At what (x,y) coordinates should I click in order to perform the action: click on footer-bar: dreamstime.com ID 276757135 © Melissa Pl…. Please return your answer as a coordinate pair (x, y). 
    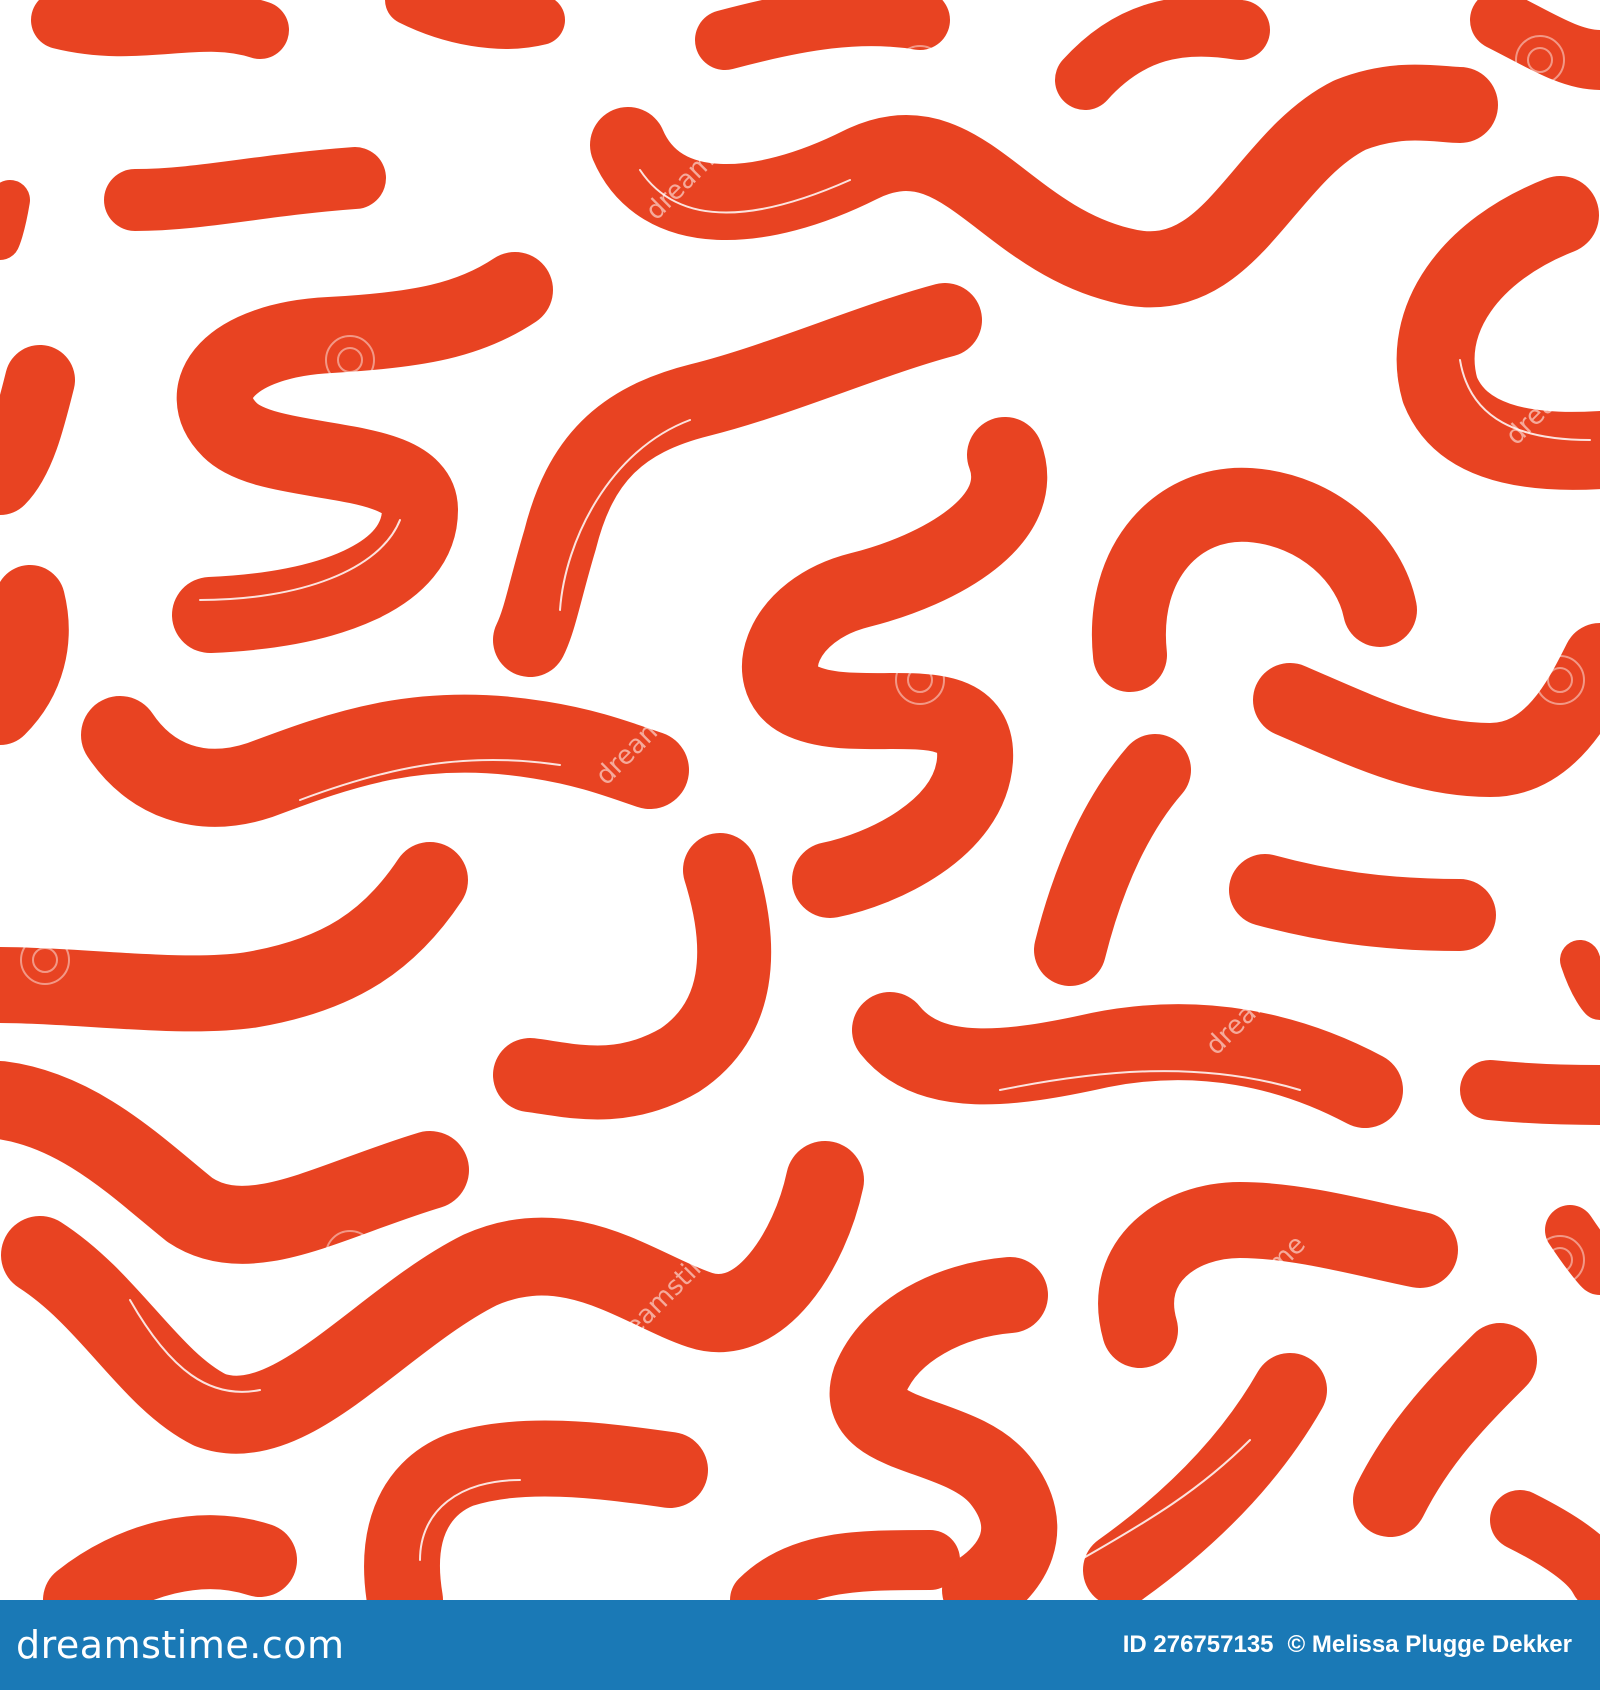
    Looking at the image, I should click on (800, 1645).